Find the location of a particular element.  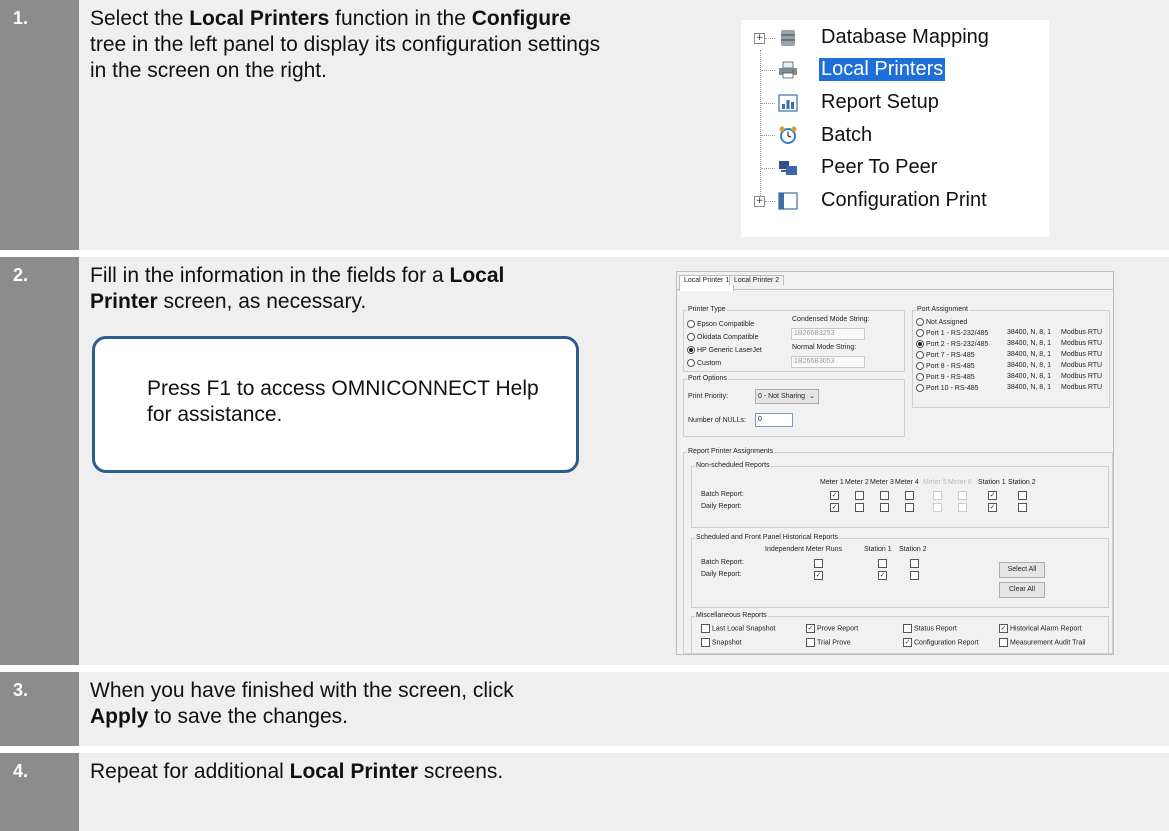

port-option: Port 10 - RS-485 is located at coordinates (947, 388).